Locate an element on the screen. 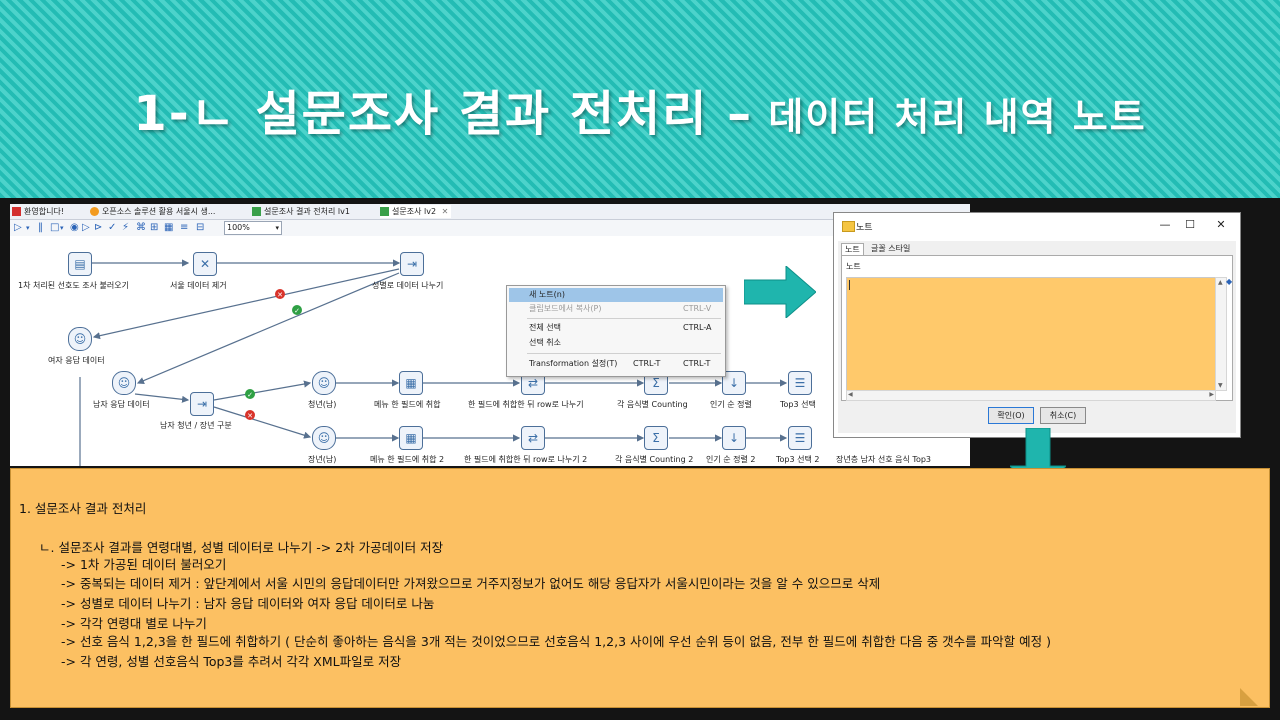 This screenshot has width=1280, height=720. dialog-body: 노트 글꼴 스타일 노트 ▲ ▼ ◀ ▶ ◆ 확인(O) 취소(C) is located at coordinates (1037, 337).